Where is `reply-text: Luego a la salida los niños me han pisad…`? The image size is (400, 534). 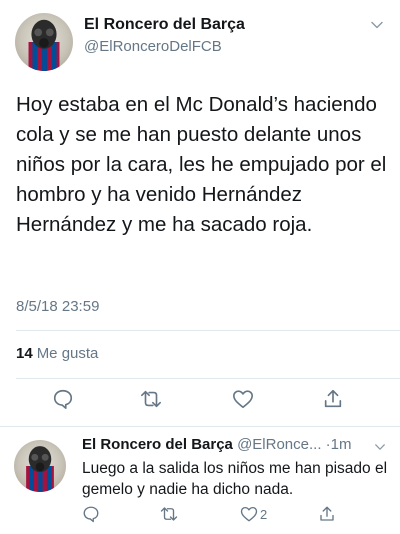 reply-text: Luego a la salida los niños me han pisad… is located at coordinates (235, 479).